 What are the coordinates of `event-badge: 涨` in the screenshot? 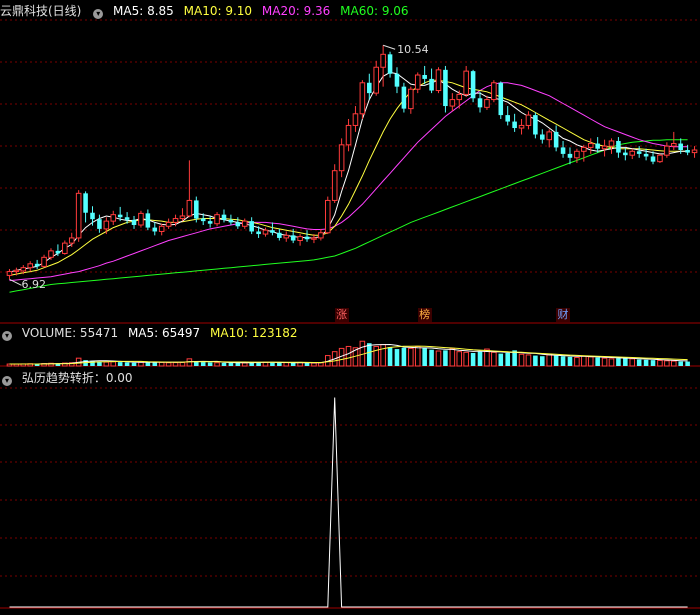 It's located at (341, 315).